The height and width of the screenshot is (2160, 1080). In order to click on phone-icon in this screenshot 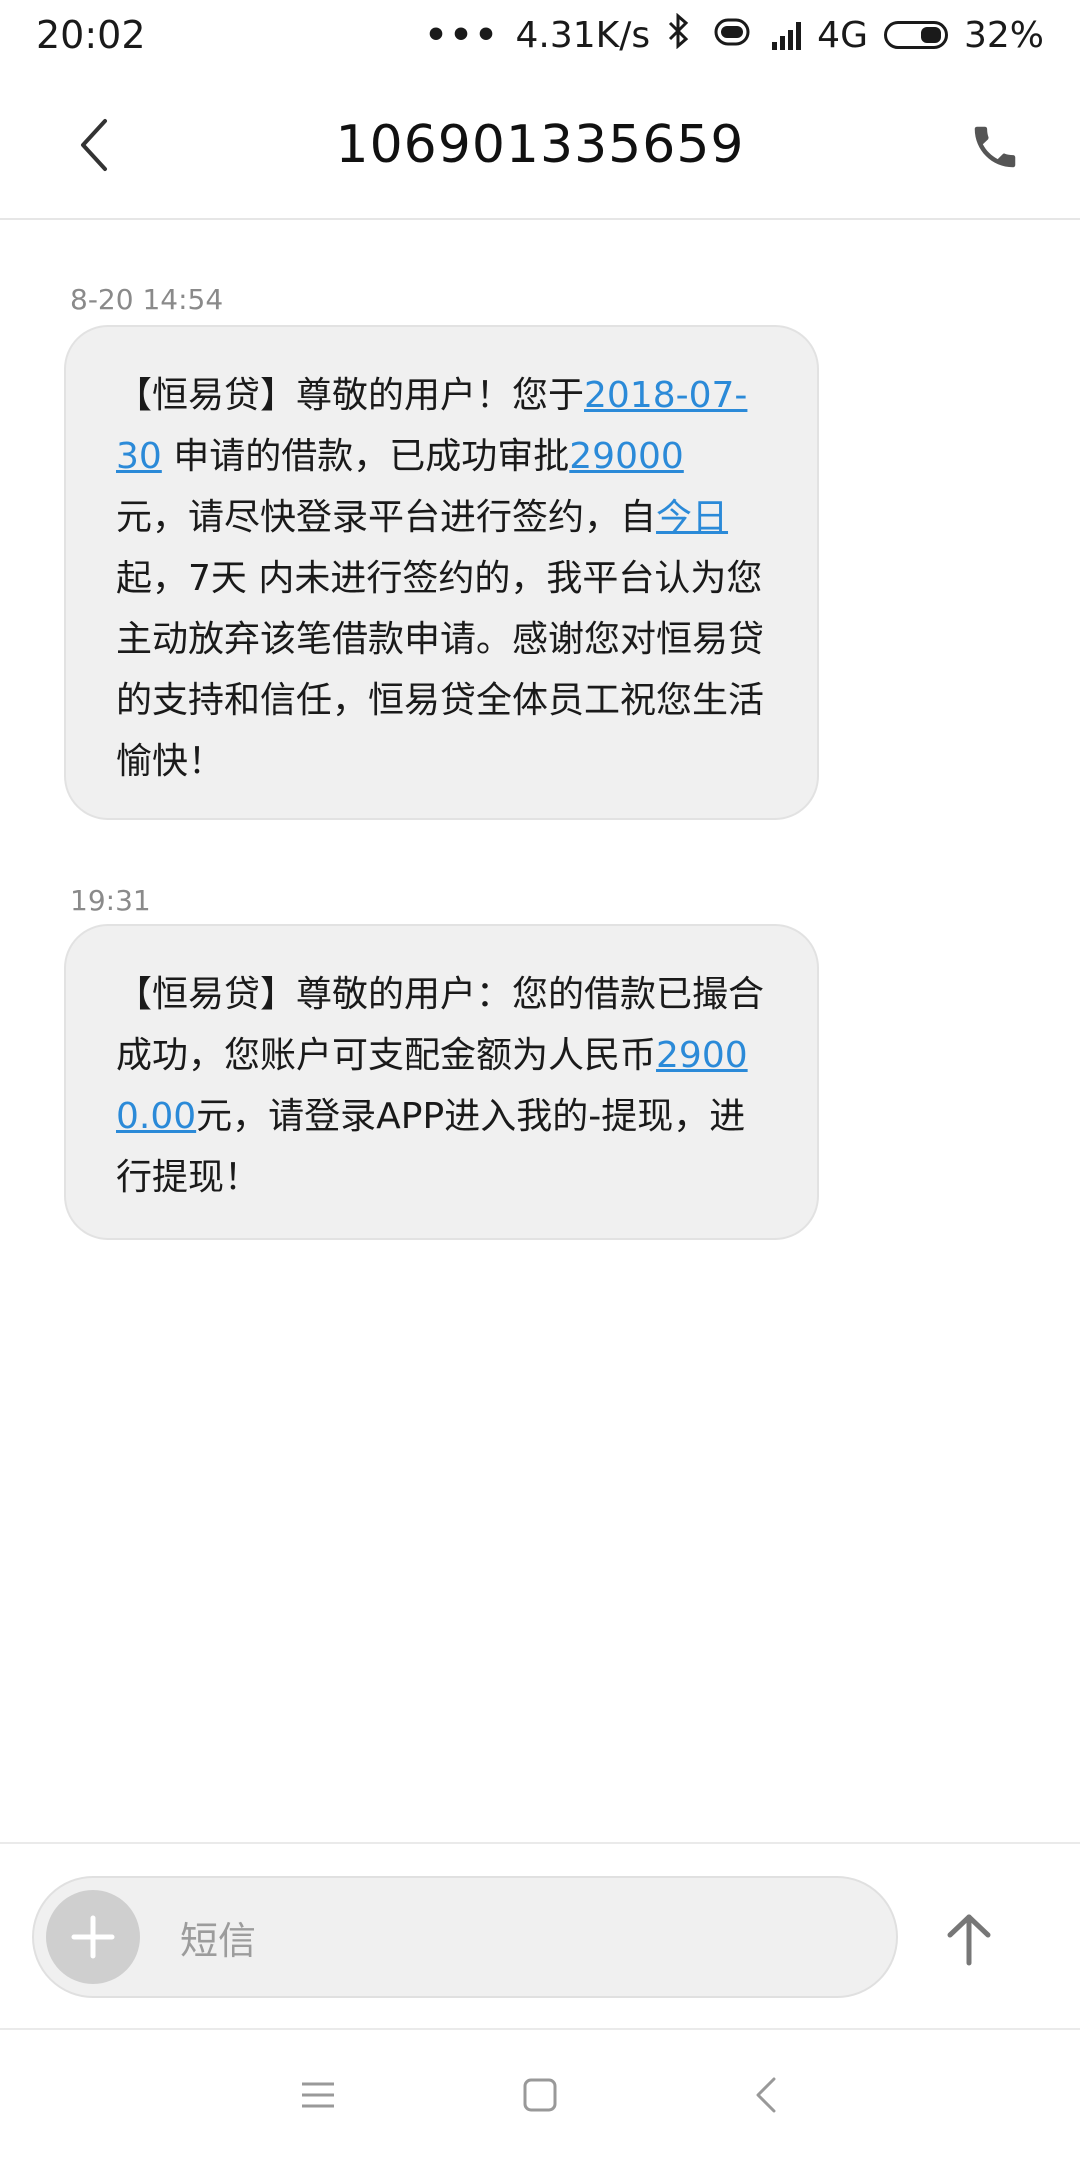, I will do `click(995, 147)`.